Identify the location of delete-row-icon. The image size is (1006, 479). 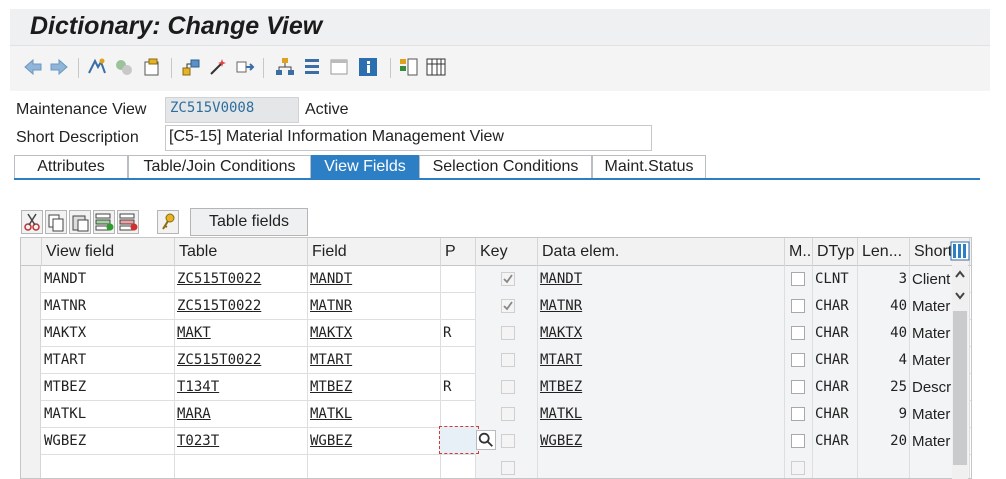
(128, 222).